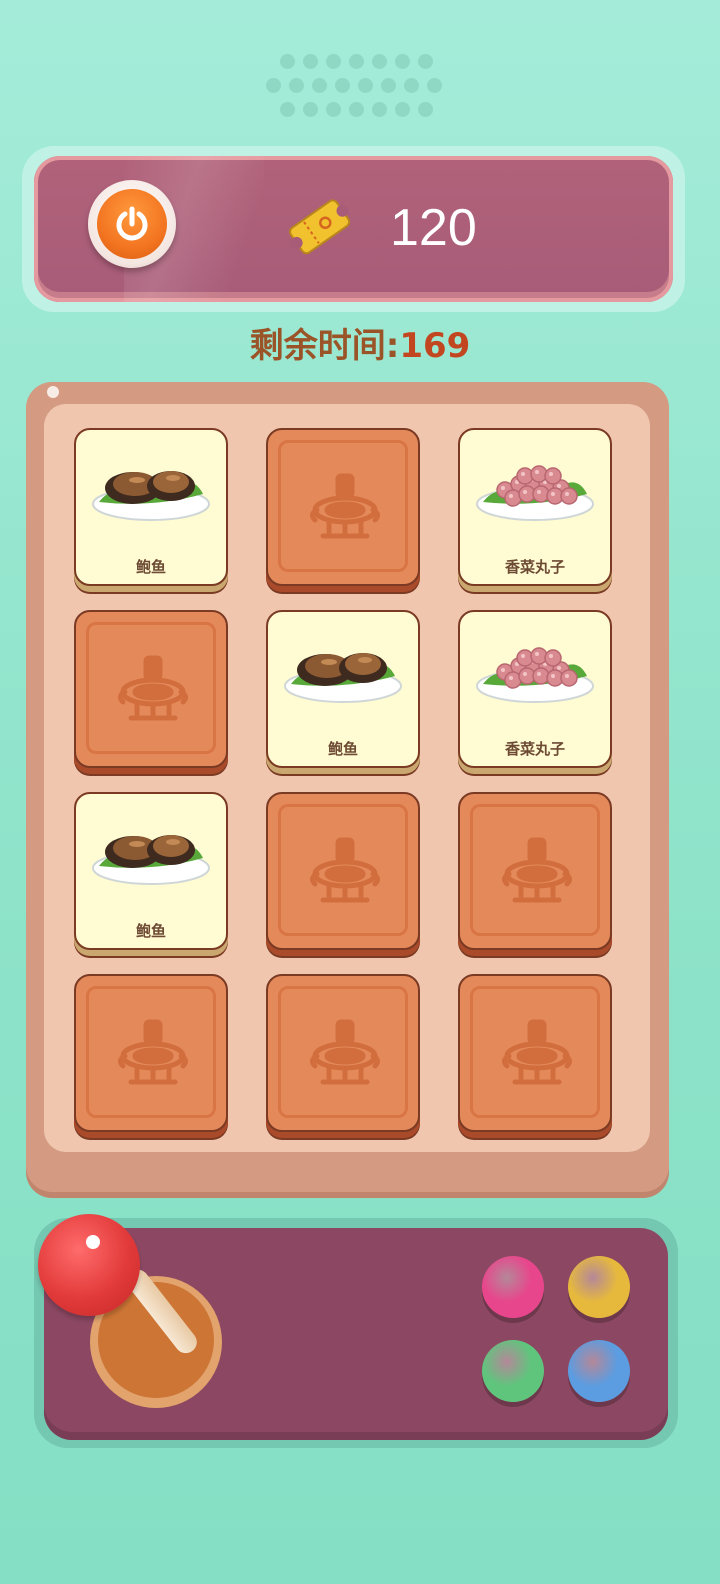 The height and width of the screenshot is (1584, 720). I want to click on time-remaining: 剩余时间:169, so click(360, 346).